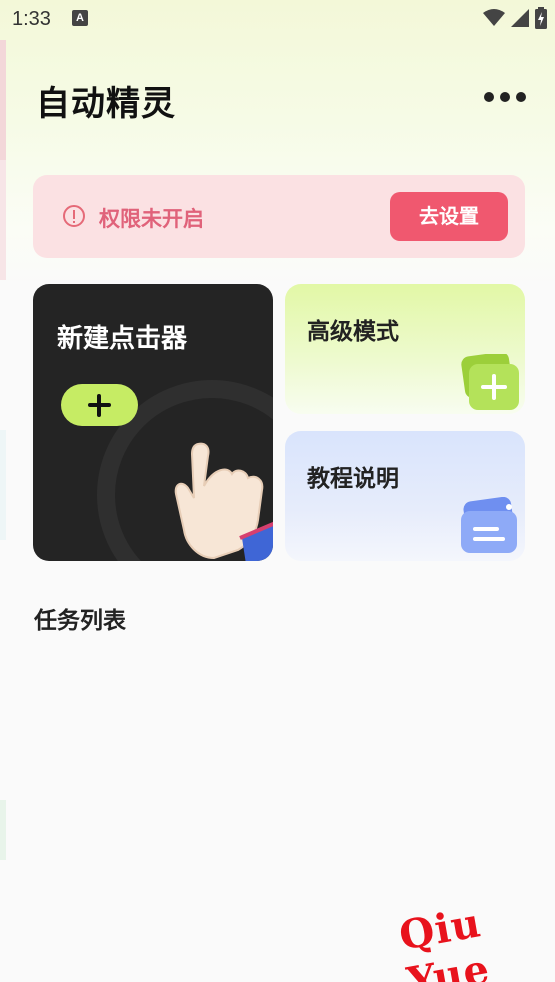 This screenshot has width=555, height=982. What do you see at coordinates (353, 332) in the screenshot?
I see `advanced-mode-title: 高级模式` at bounding box center [353, 332].